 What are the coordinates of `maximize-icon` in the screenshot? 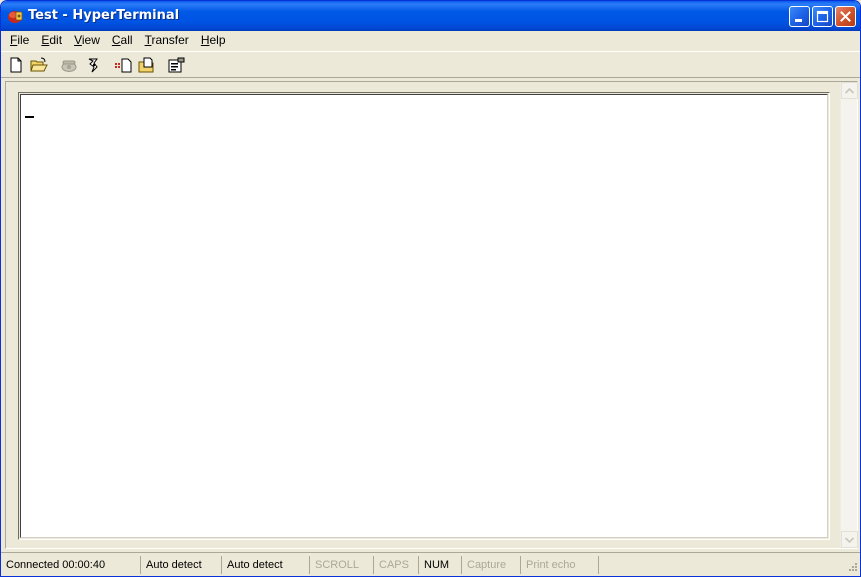 It's located at (822, 16).